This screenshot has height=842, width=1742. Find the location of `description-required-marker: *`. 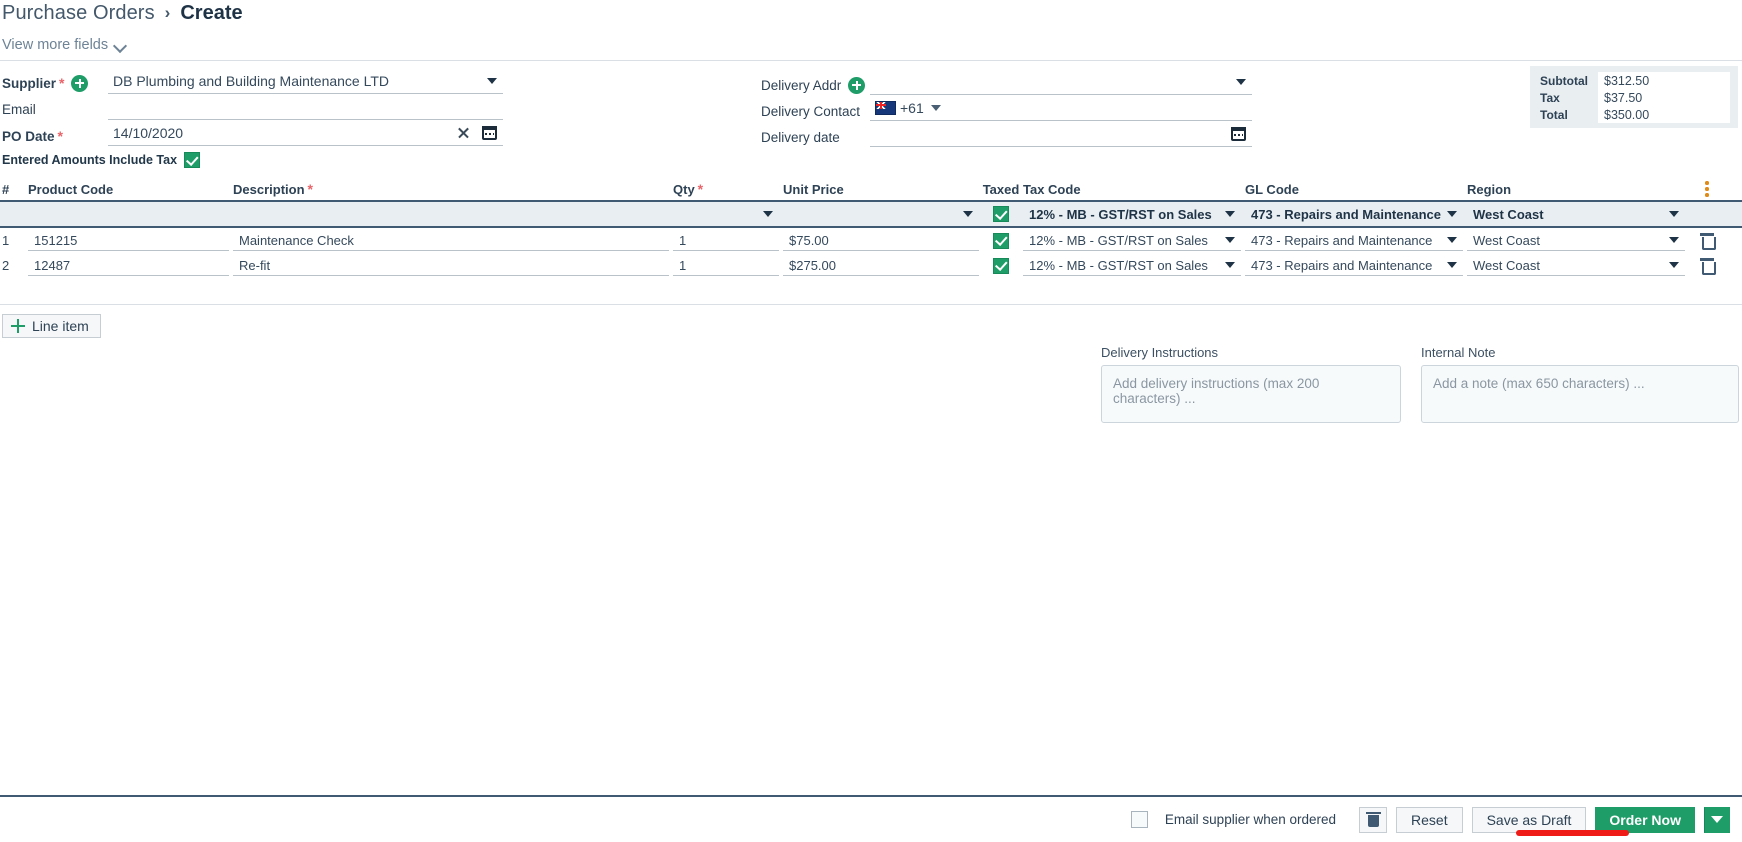

description-required-marker: * is located at coordinates (310, 189).